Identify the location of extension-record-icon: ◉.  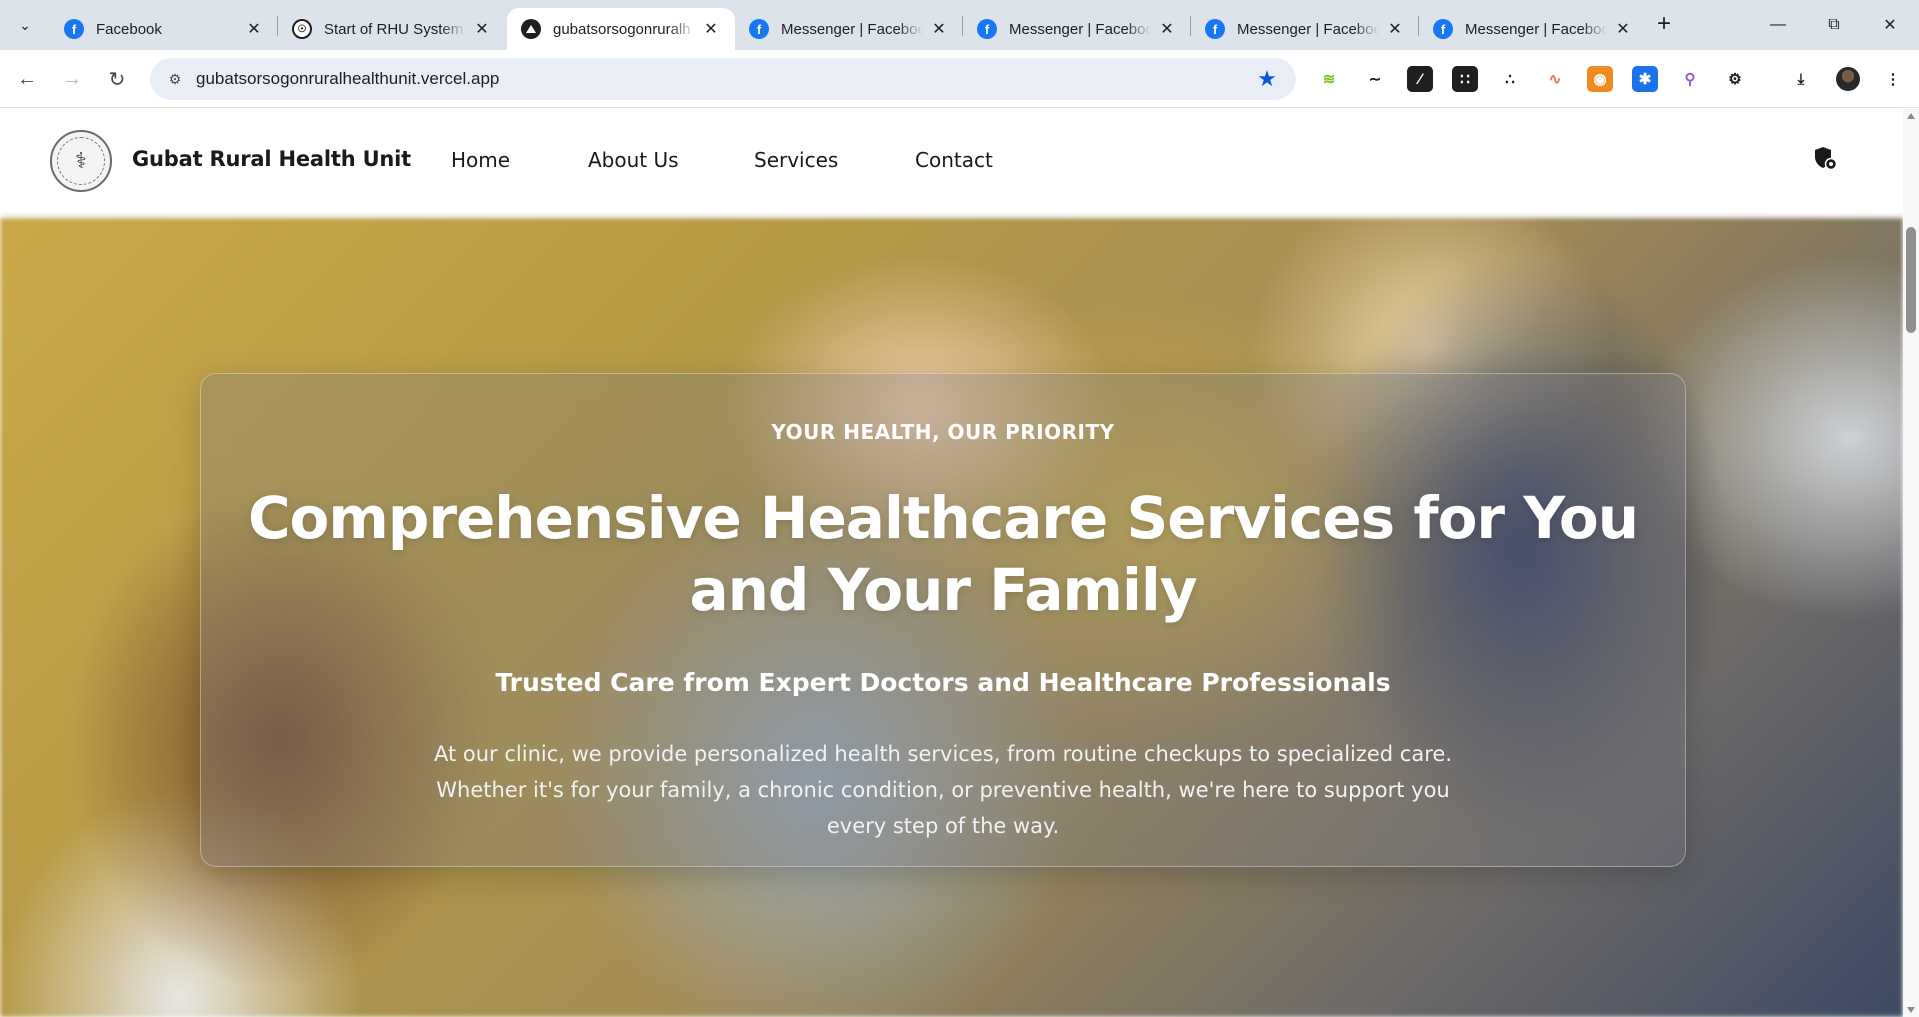
(1600, 79).